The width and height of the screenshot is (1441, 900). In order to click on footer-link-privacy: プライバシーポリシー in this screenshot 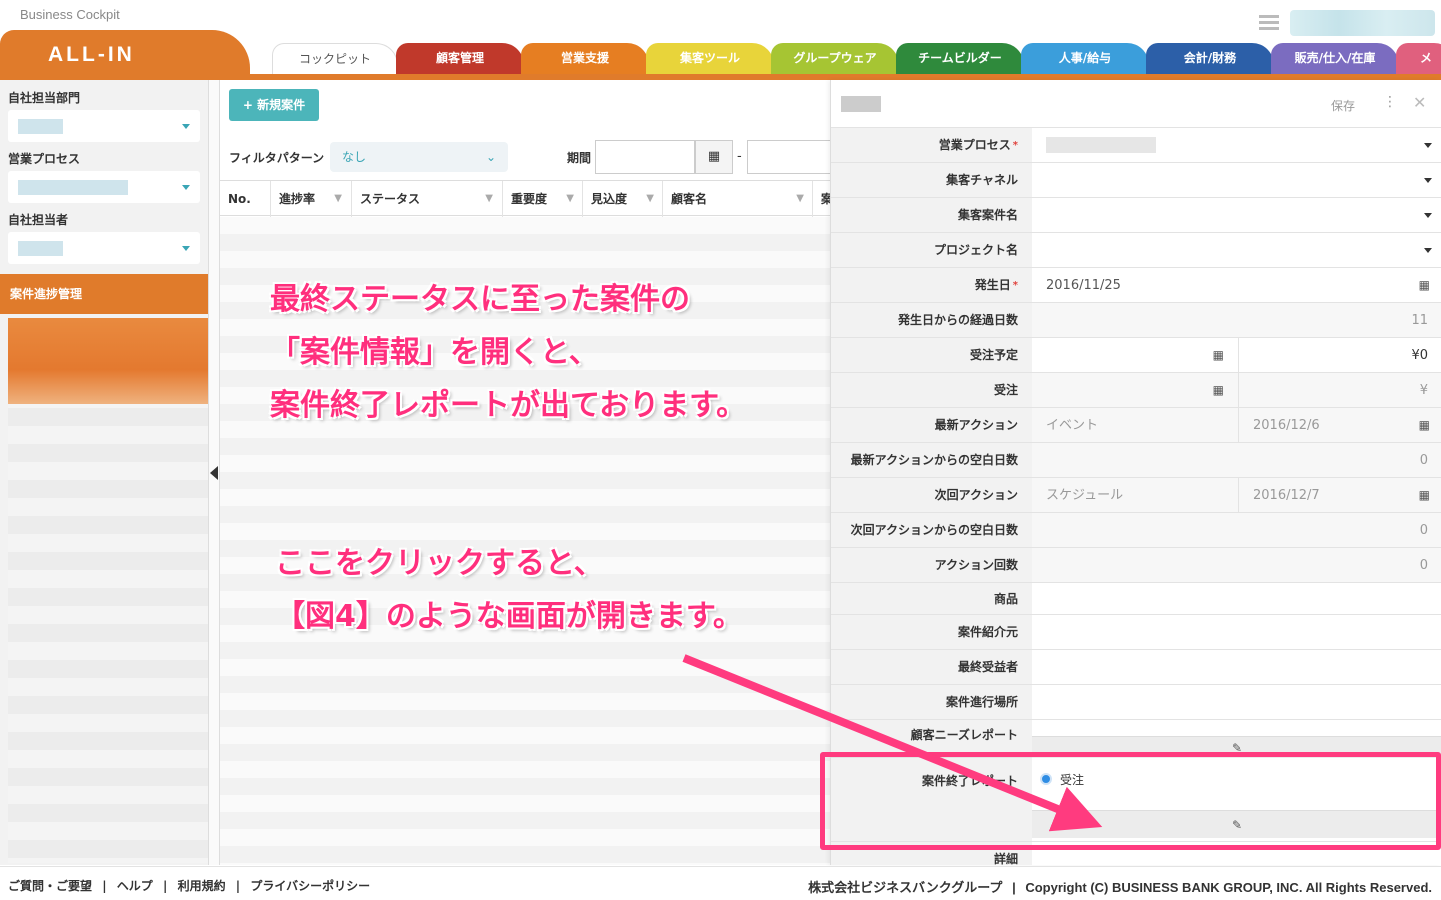, I will do `click(310, 886)`.